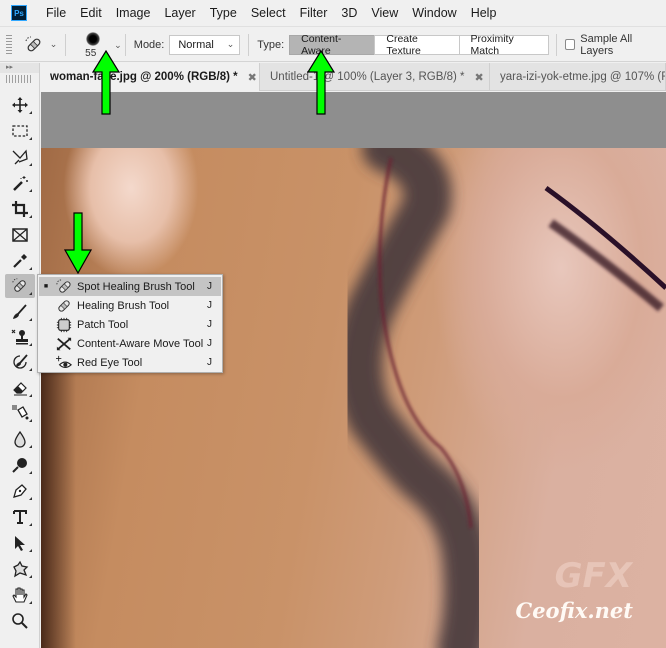 The image size is (666, 648). Describe the element at coordinates (19, 13) in the screenshot. I see `photoshop-logo: Ps` at that location.